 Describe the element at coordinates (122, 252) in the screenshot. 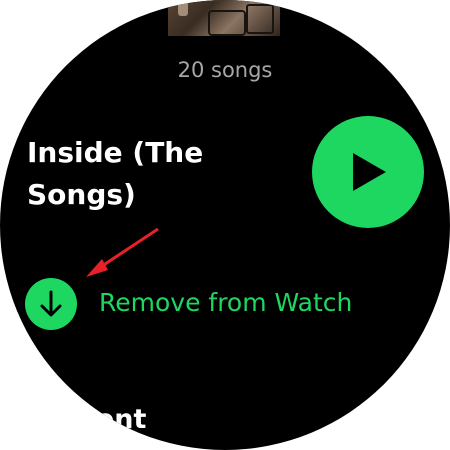

I see `annotation-arrow` at that location.